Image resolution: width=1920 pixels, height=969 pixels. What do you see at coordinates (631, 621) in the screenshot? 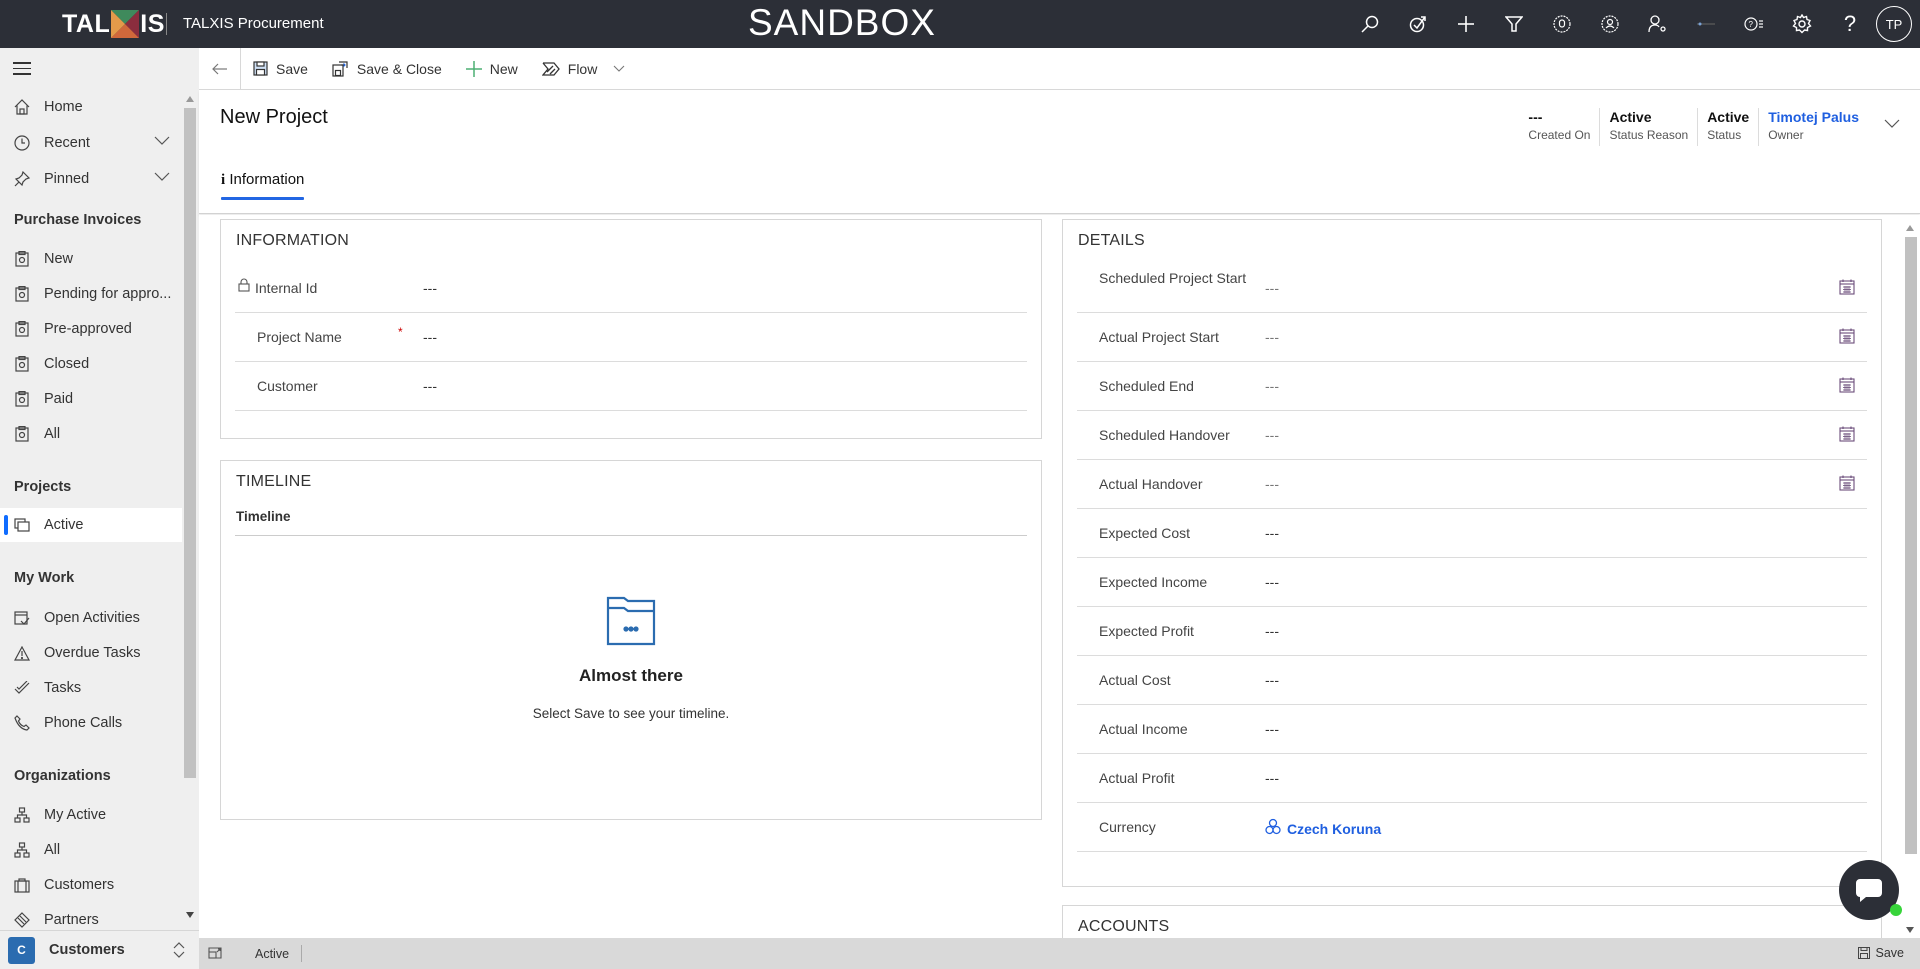
I see `folder-icon` at bounding box center [631, 621].